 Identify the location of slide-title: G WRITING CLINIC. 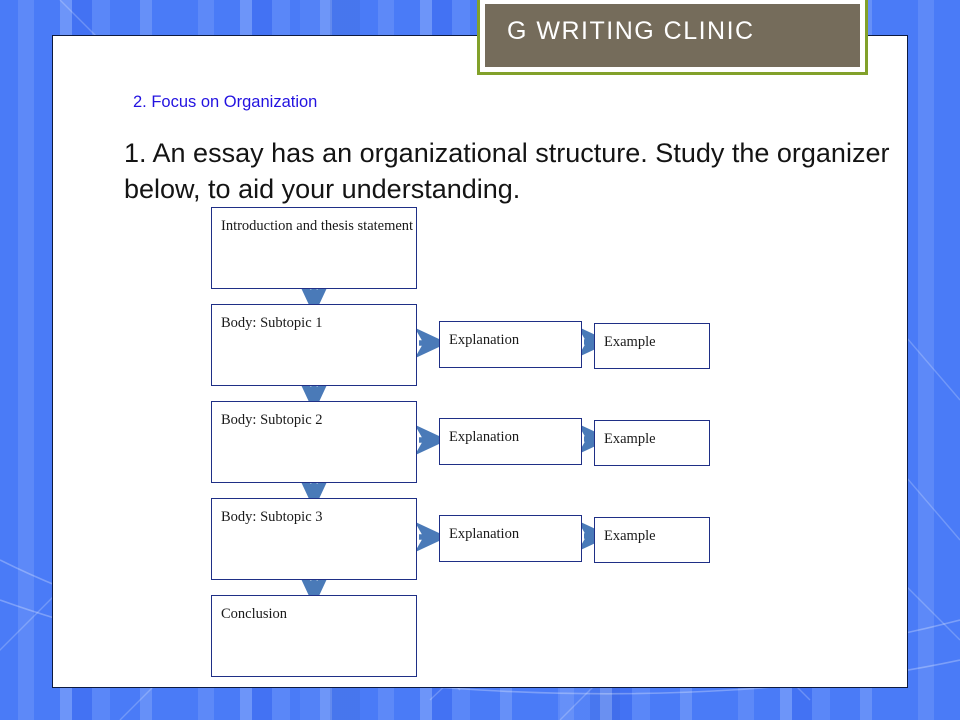
(631, 31).